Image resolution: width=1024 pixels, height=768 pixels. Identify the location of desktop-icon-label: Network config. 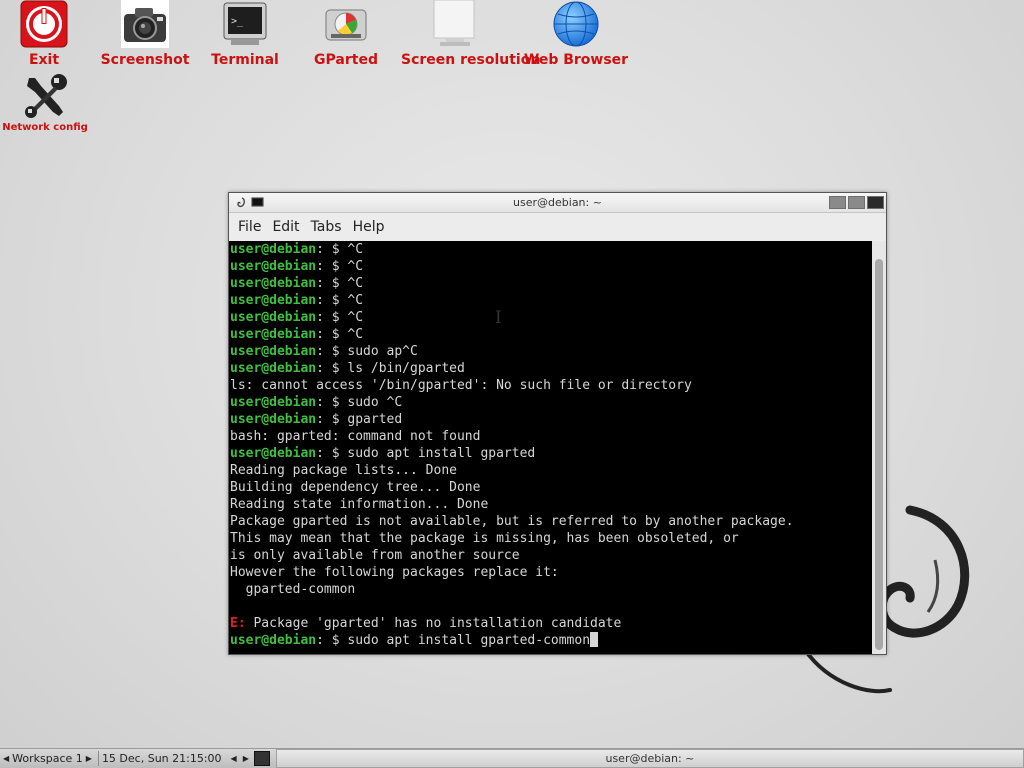
(45, 127).